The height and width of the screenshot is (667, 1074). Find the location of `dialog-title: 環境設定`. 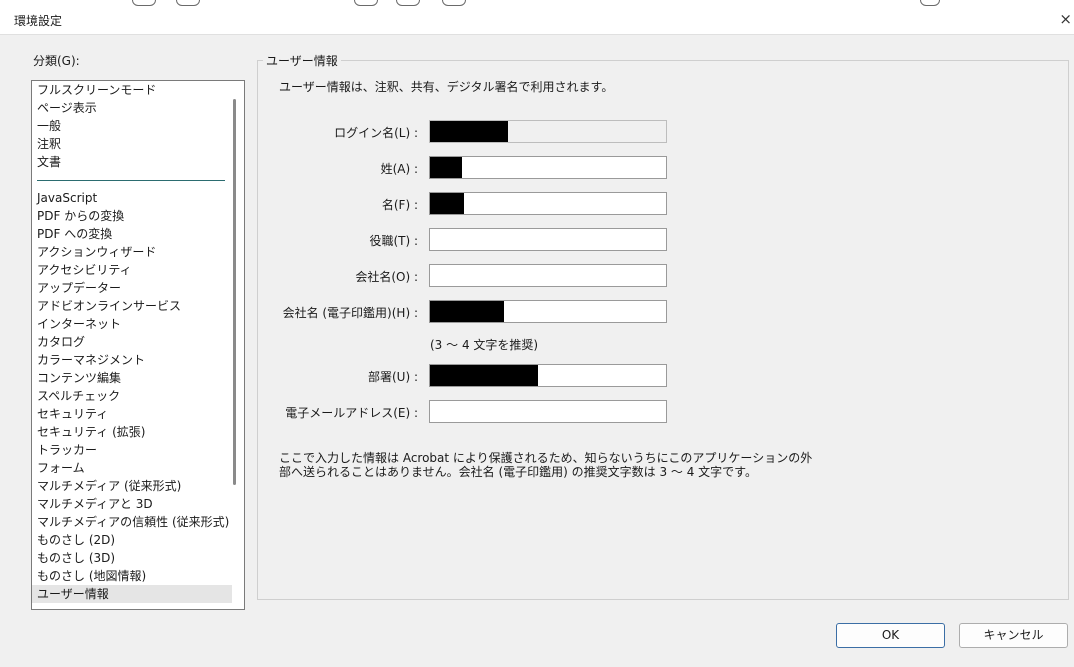

dialog-title: 環境設定 is located at coordinates (38, 21).